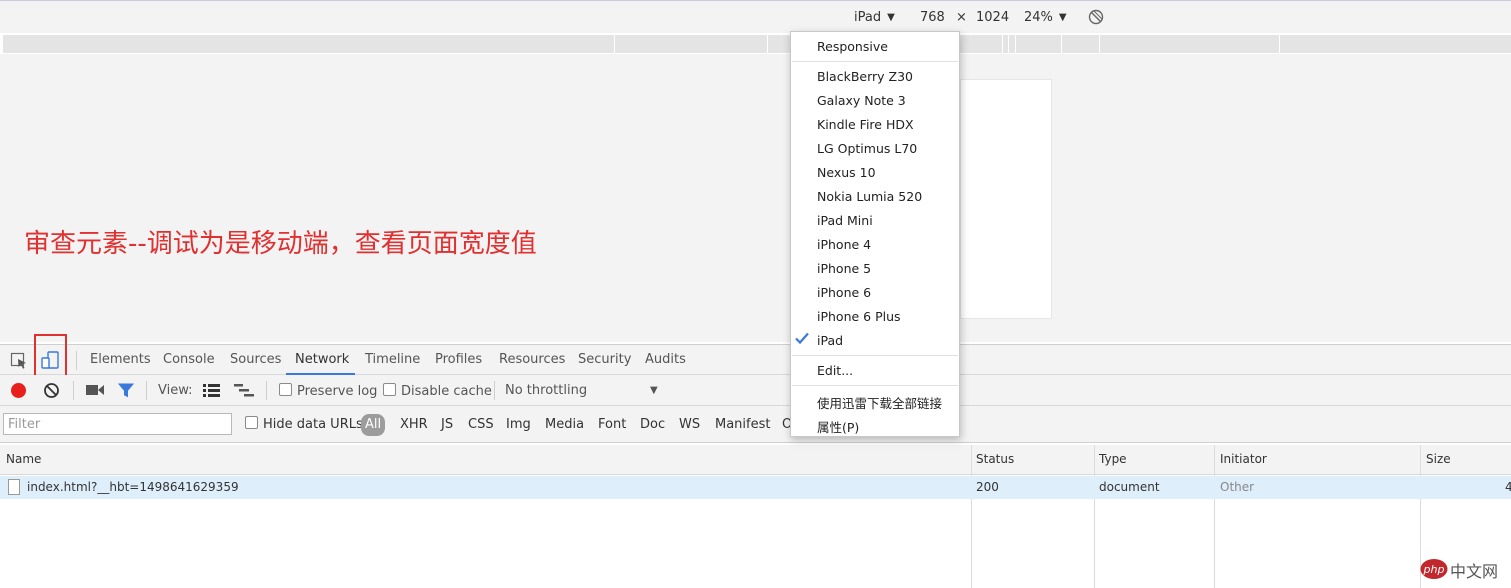 This screenshot has width=1511, height=588. I want to click on disable-cache-checkbox: Disable cache, so click(437, 391).